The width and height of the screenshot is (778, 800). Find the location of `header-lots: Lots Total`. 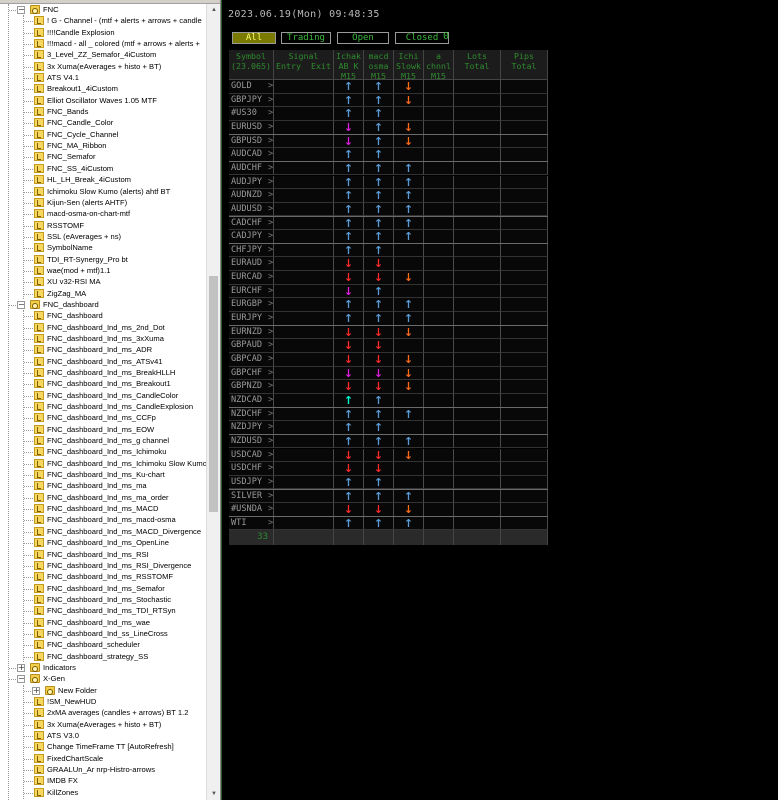

header-lots: Lots Total is located at coordinates (477, 65).